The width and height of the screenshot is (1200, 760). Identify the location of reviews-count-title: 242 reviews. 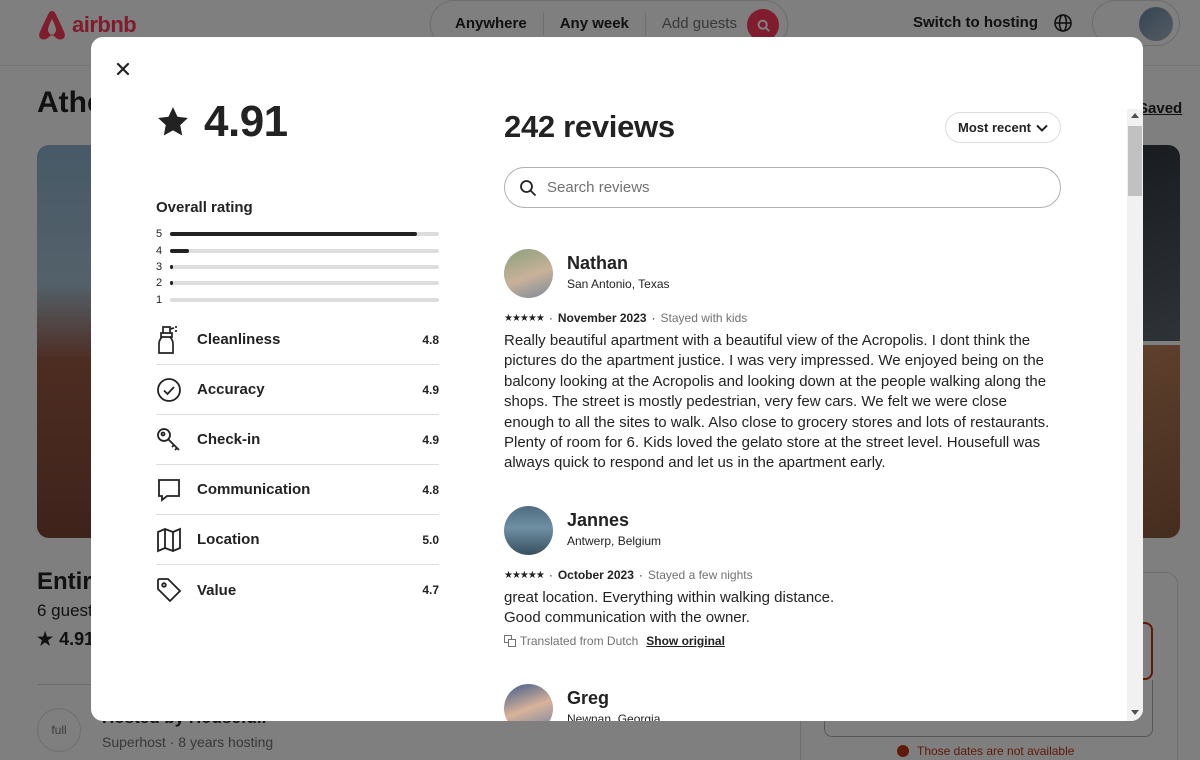
(589, 126).